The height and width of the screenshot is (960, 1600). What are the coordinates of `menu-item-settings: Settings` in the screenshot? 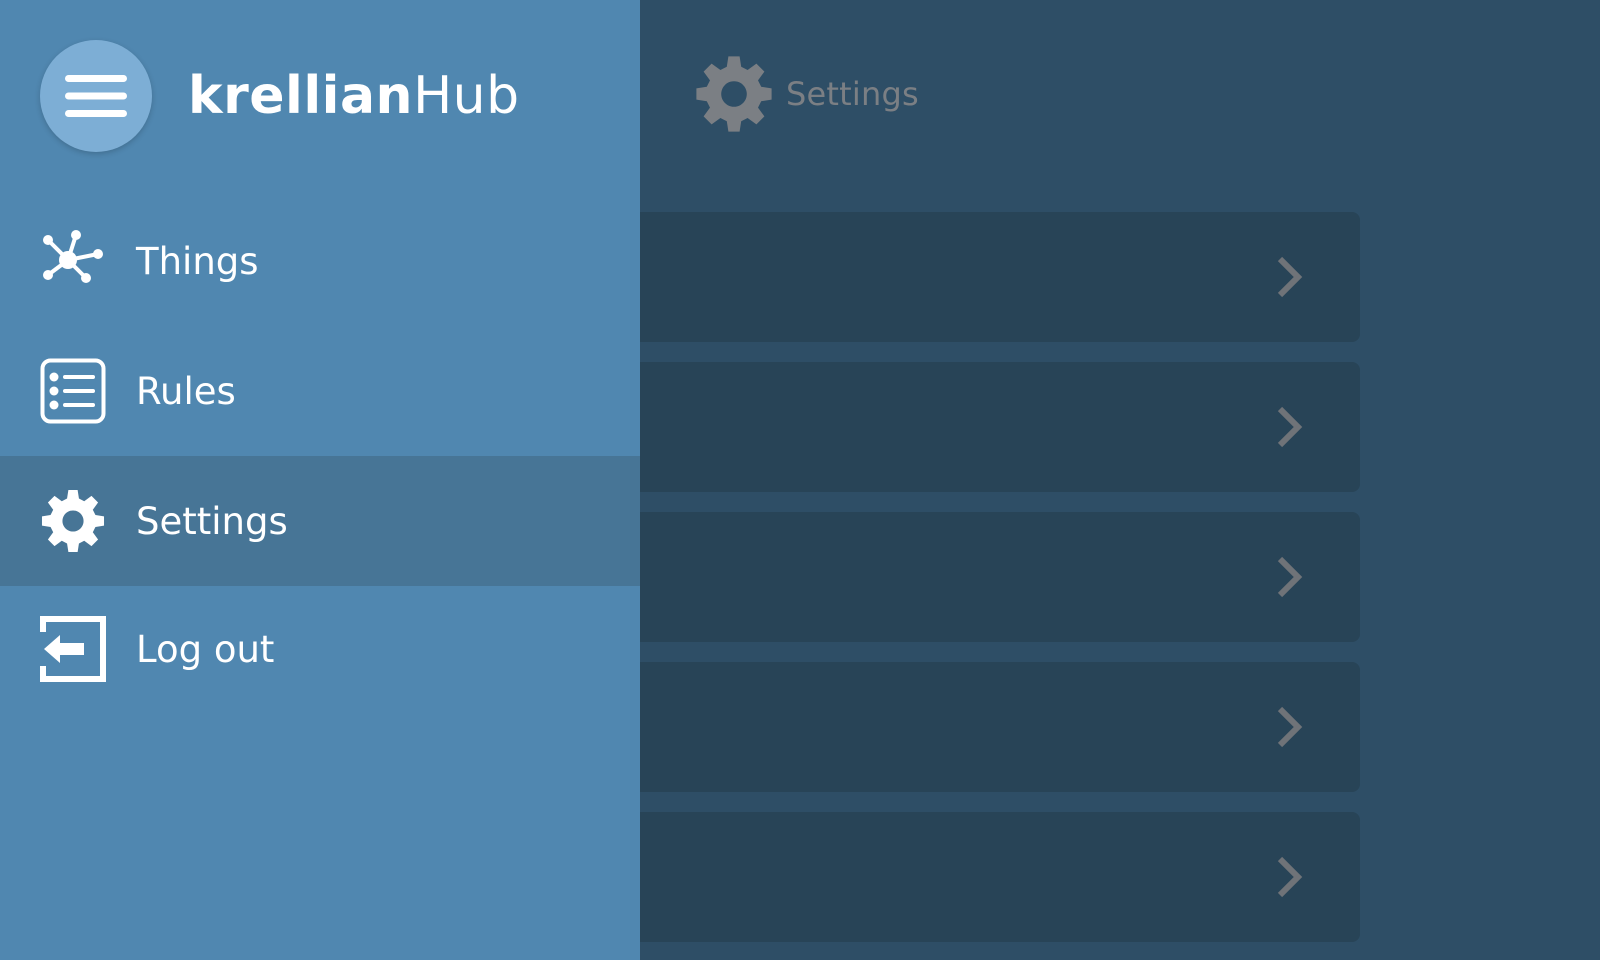 It's located at (320, 521).